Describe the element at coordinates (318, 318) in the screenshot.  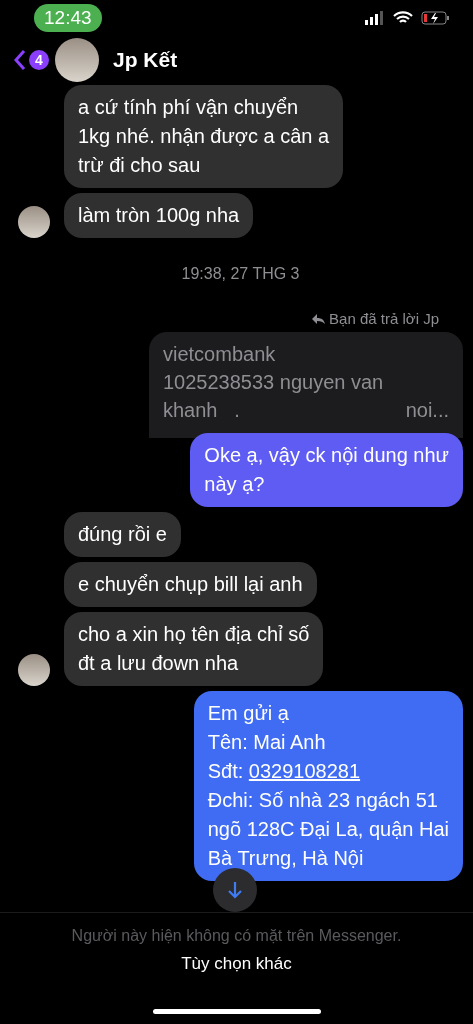
I see `reply-arrow-icon` at that location.